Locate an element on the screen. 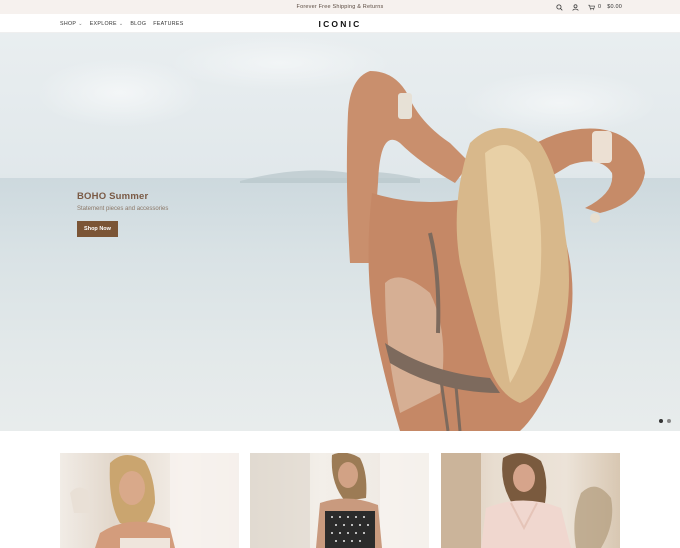  cart-total: $0.00 is located at coordinates (614, 7).